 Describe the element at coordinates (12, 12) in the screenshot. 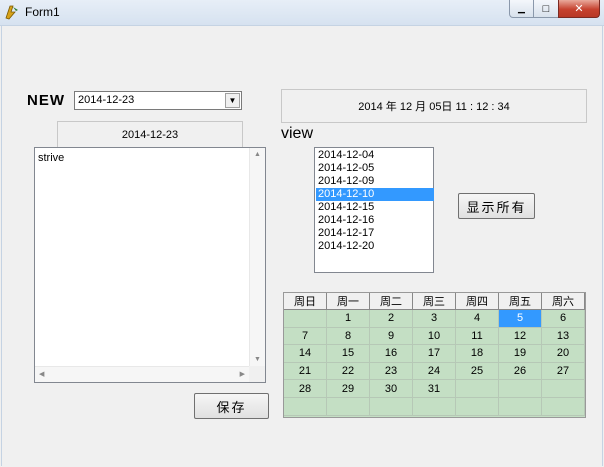

I see `app-icon` at that location.